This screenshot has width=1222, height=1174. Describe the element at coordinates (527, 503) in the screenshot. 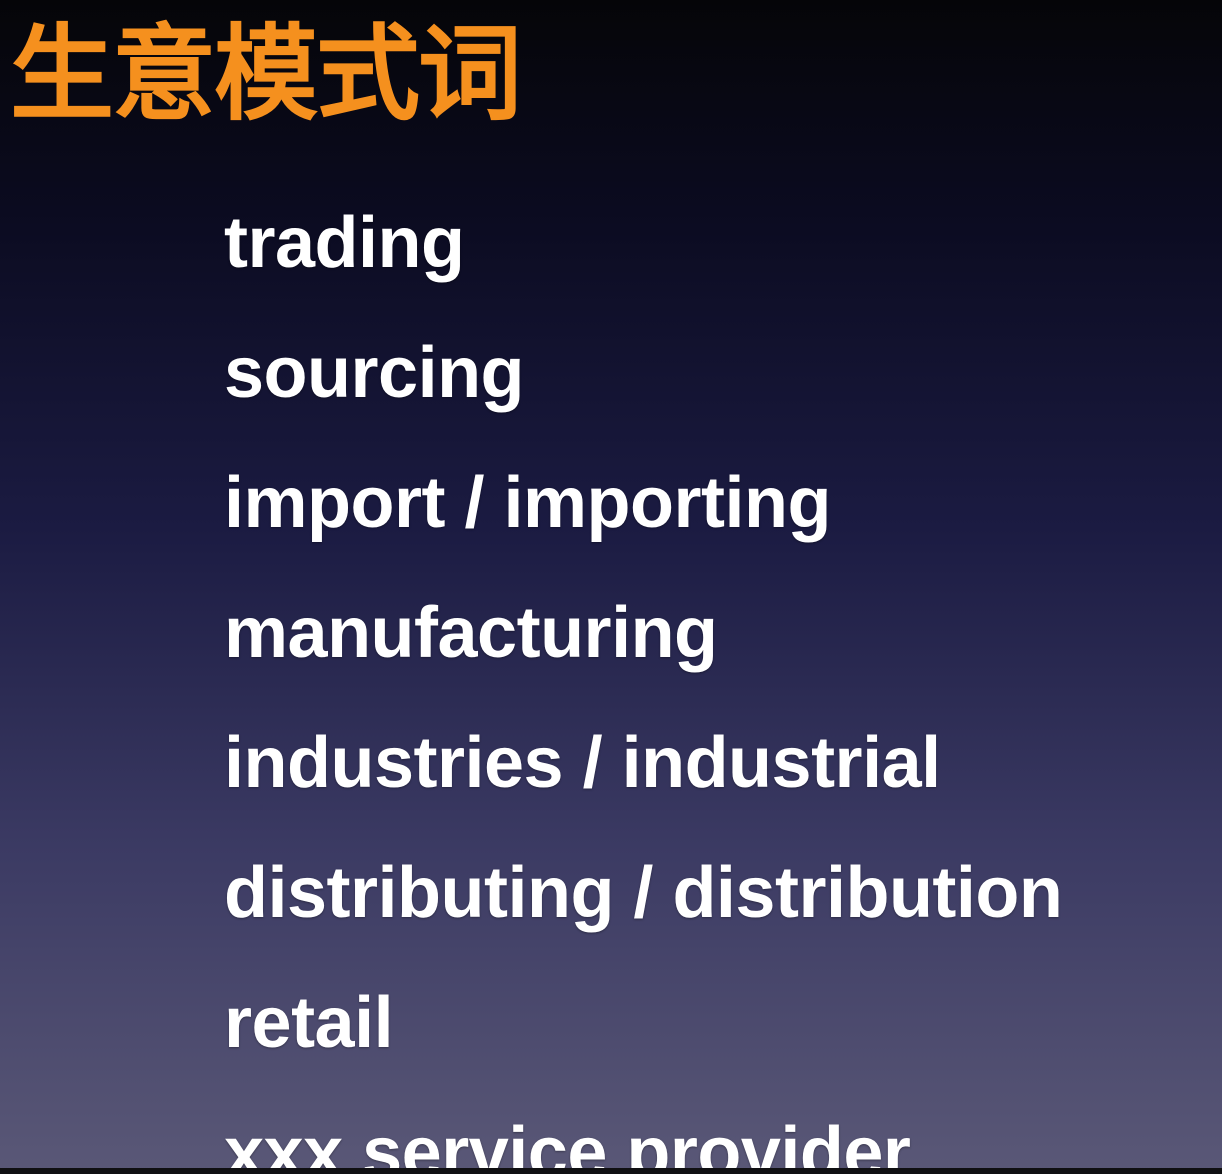

I see `term-item: import / importing` at that location.